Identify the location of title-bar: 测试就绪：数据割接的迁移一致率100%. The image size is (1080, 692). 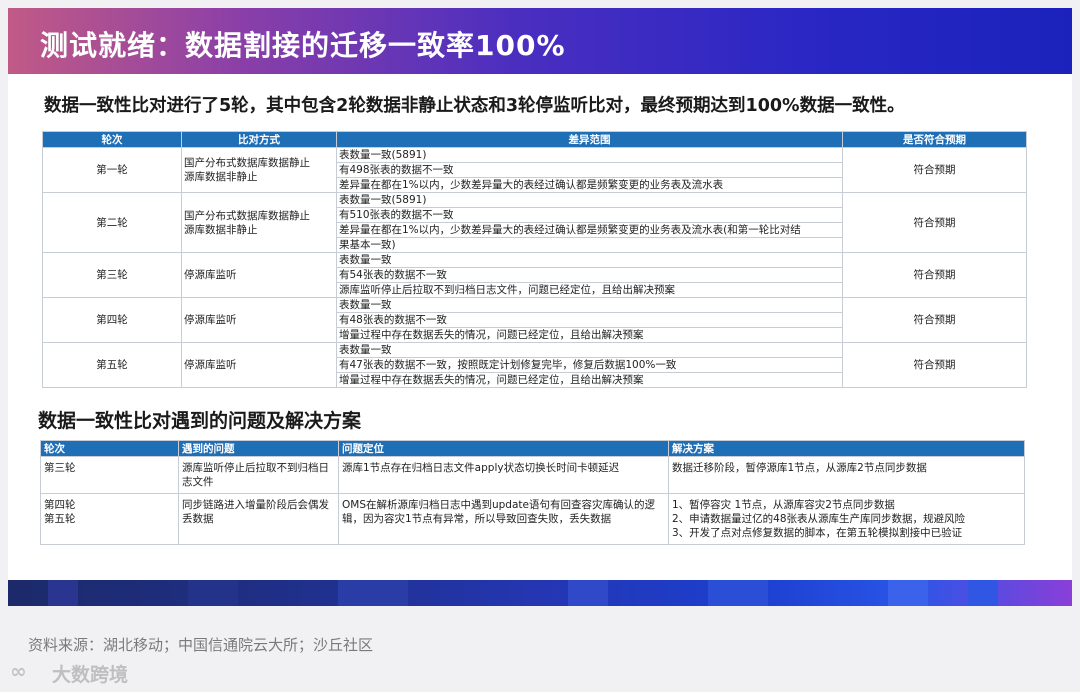
(540, 41).